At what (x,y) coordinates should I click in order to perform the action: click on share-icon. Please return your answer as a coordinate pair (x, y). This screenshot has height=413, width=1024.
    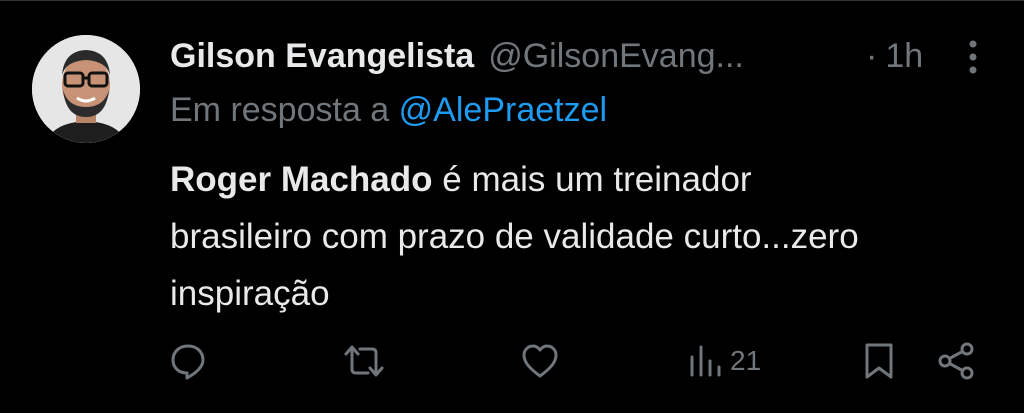
    Looking at the image, I should click on (956, 361).